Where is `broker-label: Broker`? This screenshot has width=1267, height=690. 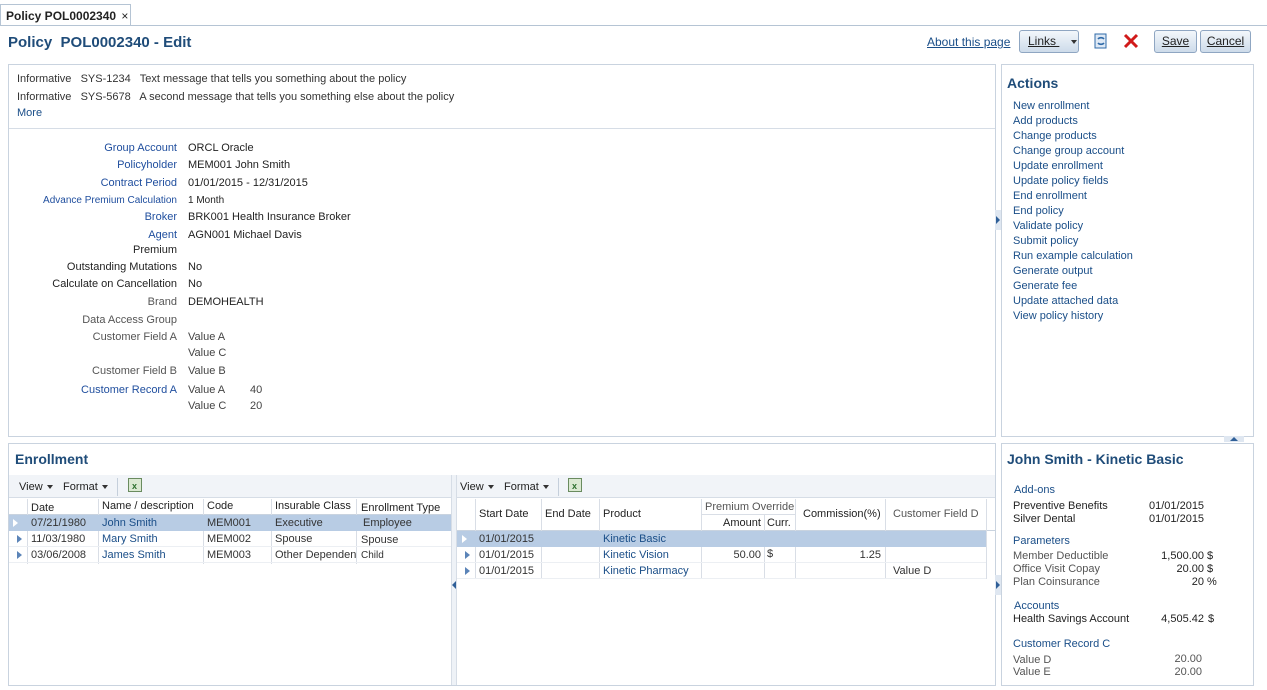
broker-label: Broker is located at coordinates (161, 217).